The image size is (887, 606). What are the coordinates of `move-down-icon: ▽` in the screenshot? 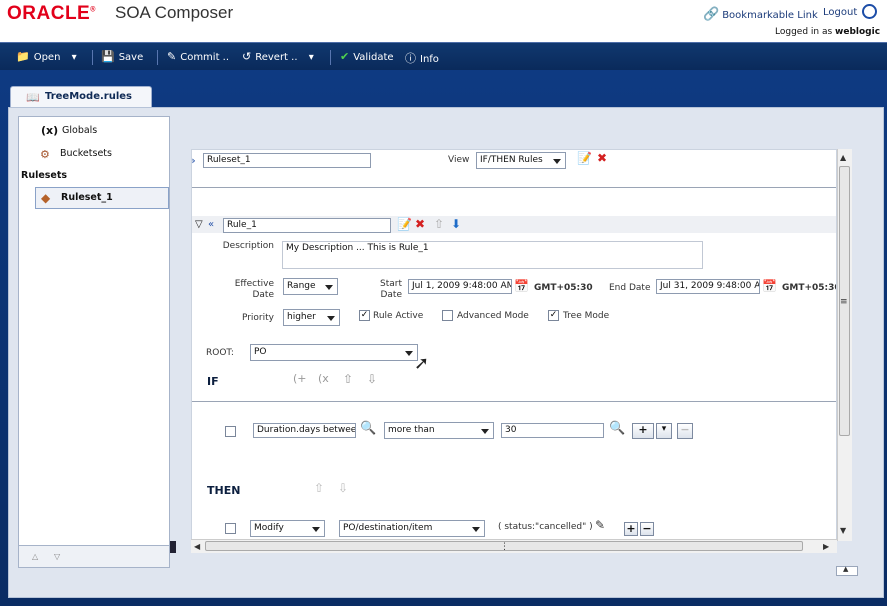 It's located at (57, 556).